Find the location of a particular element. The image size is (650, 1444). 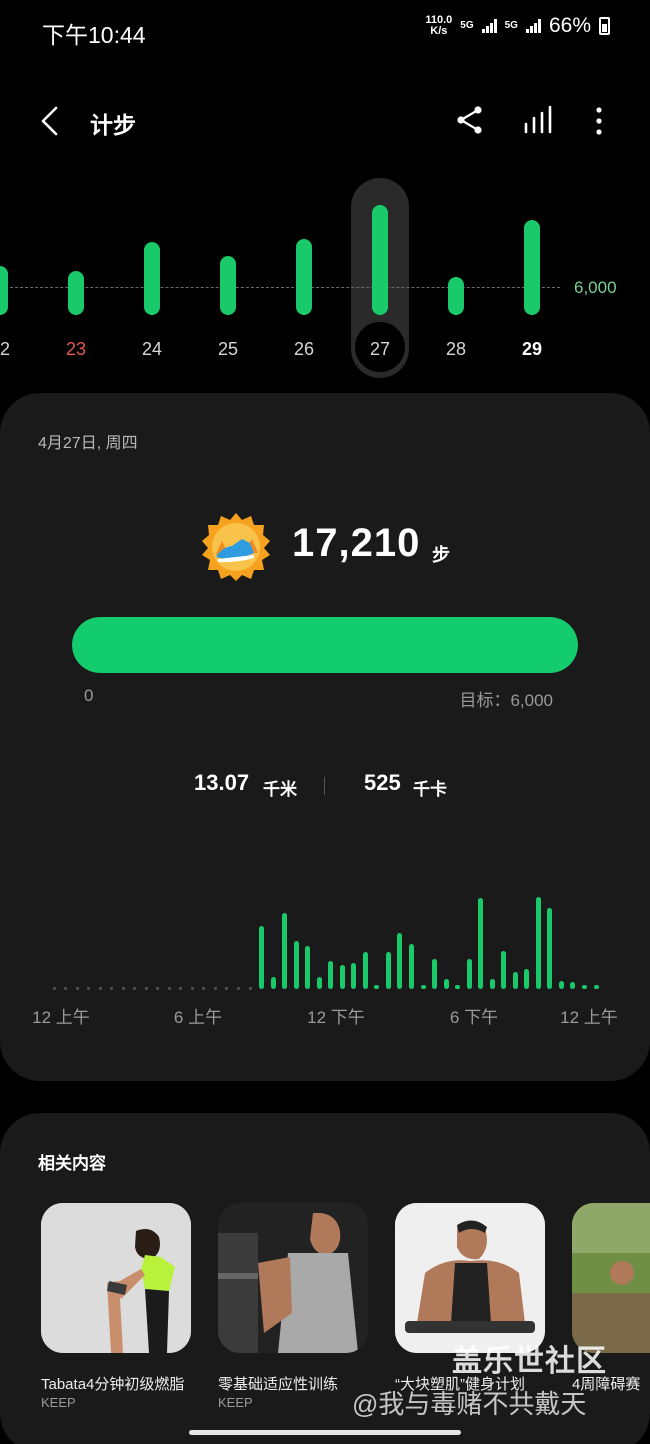

battery-percent: 66% is located at coordinates (569, 25).